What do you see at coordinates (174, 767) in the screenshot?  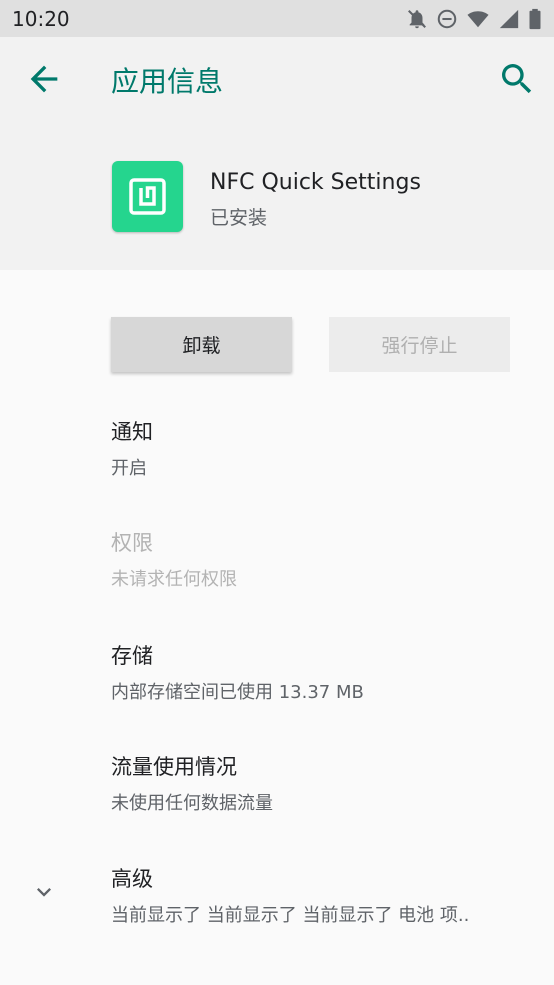 I see `pref-title: 流量使用情况` at bounding box center [174, 767].